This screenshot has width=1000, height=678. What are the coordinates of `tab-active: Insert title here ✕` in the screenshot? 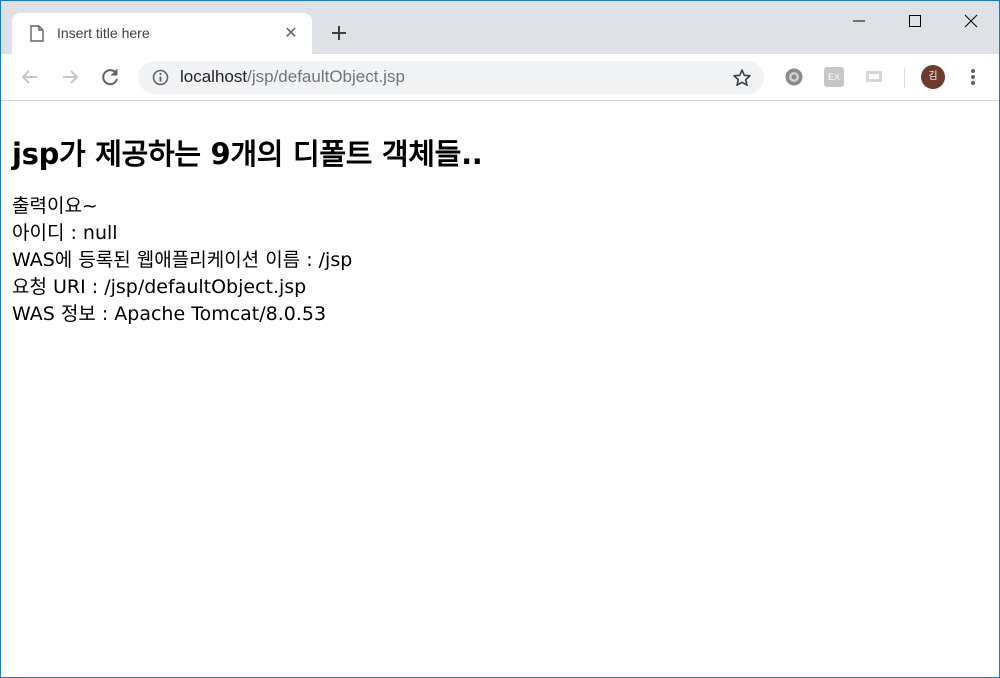 It's located at (162, 33).